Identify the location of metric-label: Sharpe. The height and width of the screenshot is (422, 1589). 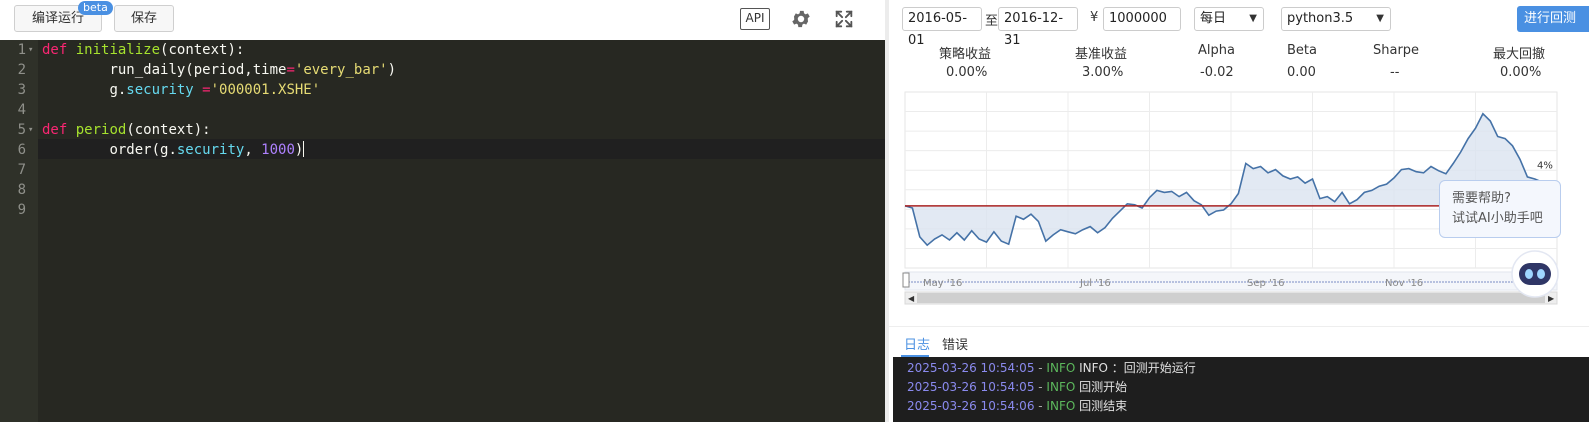
(1396, 50).